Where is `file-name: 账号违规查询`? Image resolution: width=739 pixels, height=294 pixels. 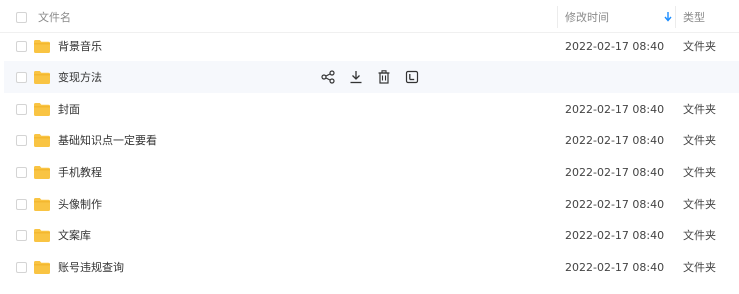 file-name: 账号违规查询 is located at coordinates (91, 267).